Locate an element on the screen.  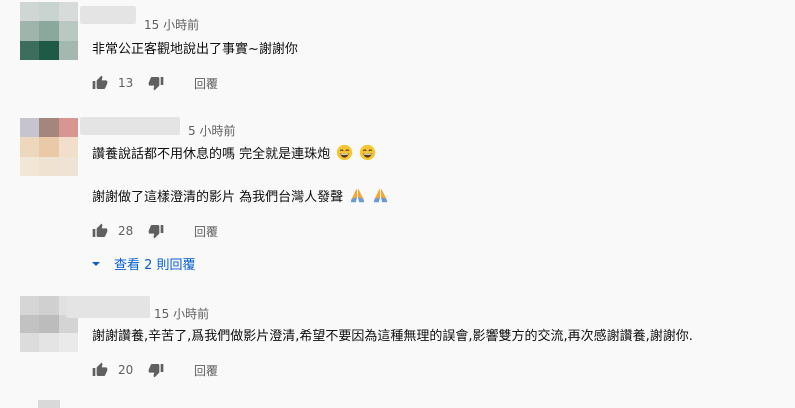
like-count: 13 is located at coordinates (126, 83).